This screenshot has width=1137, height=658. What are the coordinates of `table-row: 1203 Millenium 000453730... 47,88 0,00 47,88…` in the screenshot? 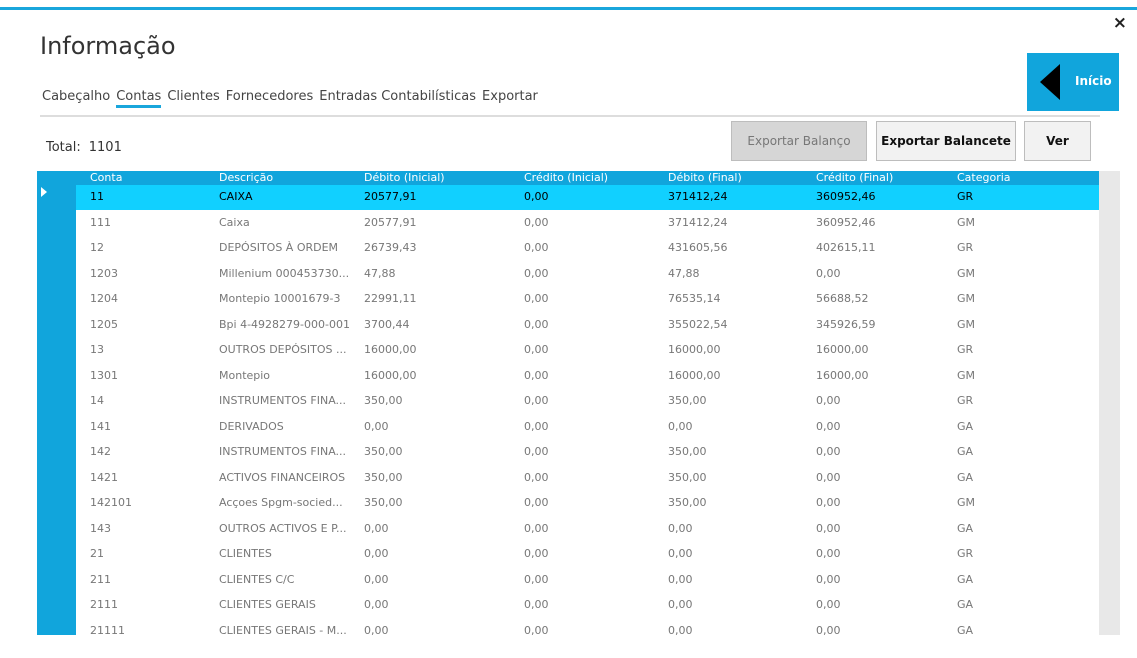 It's located at (587, 274).